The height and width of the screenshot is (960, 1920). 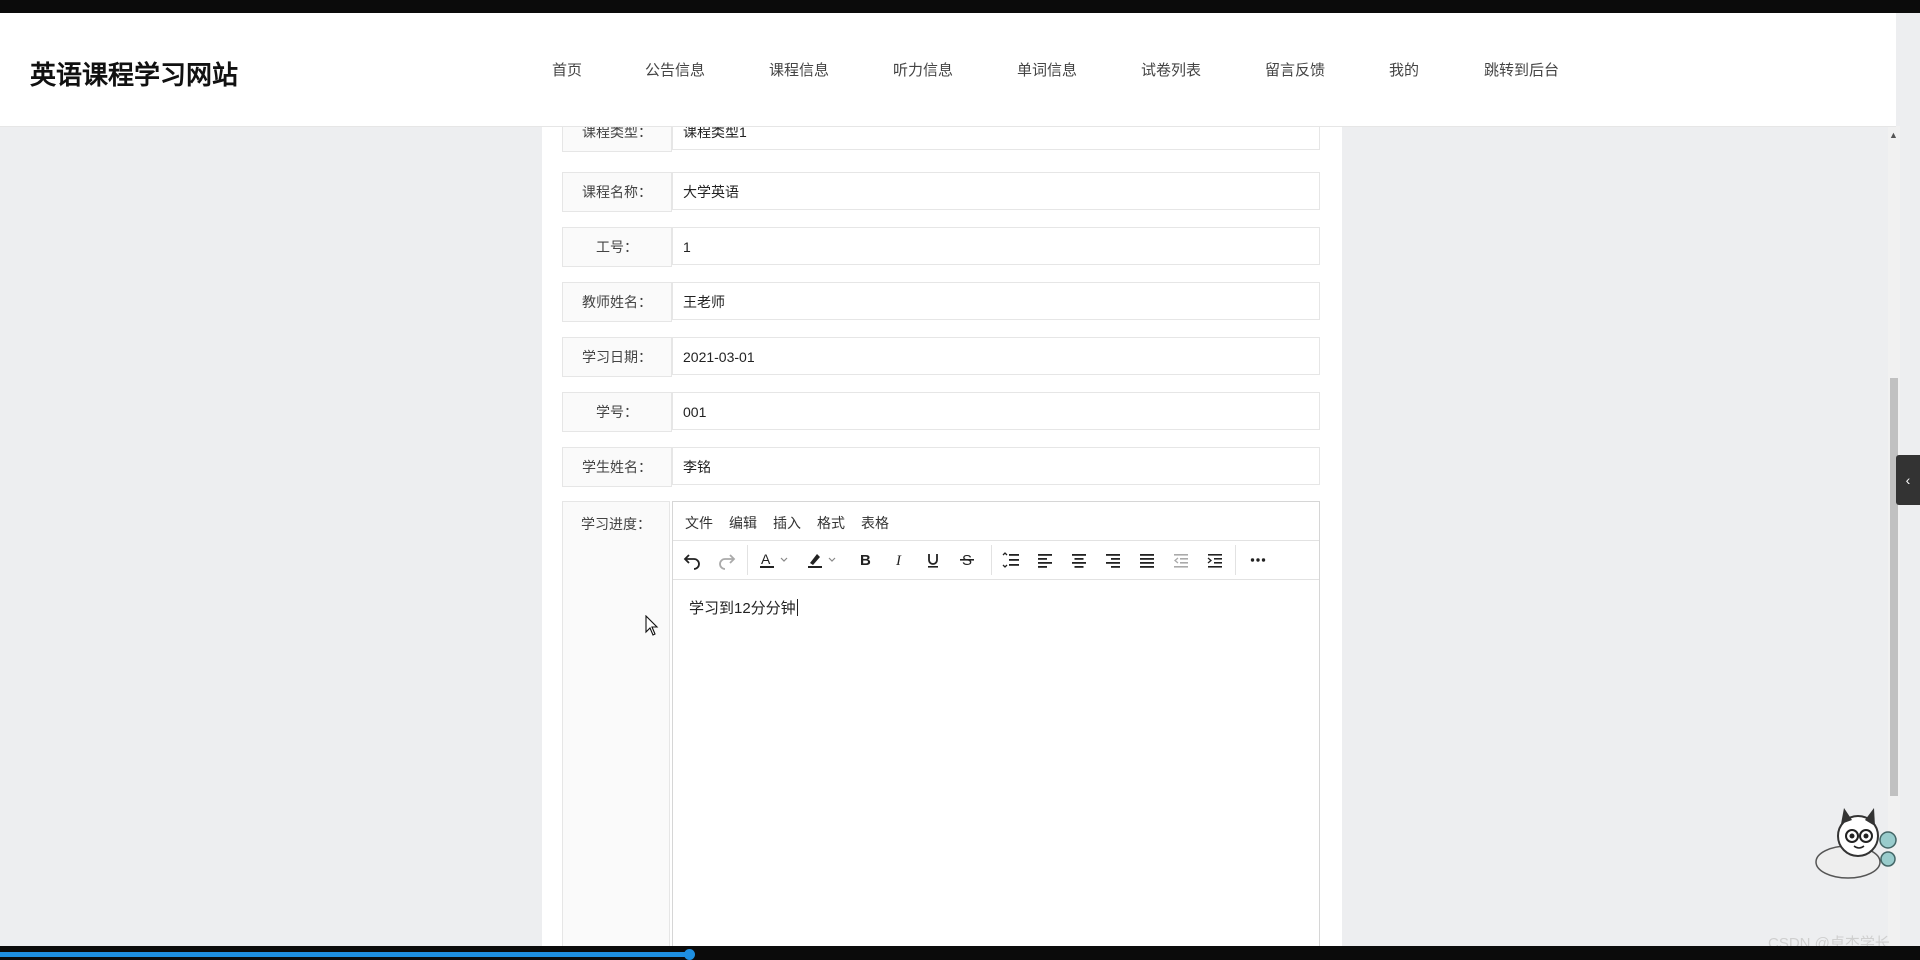 What do you see at coordinates (1171, 69) in the screenshot?
I see `nav-exam-list: 试卷列表` at bounding box center [1171, 69].